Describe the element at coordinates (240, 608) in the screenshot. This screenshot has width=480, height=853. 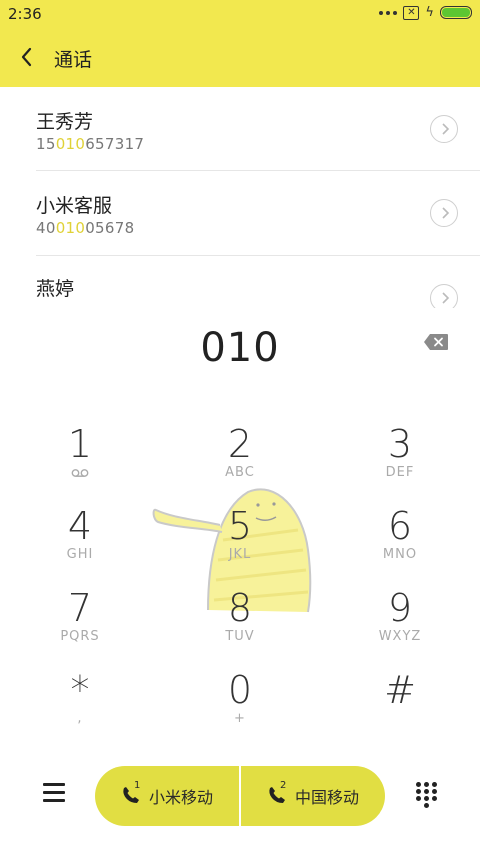
I see `key-digit: 8` at that location.